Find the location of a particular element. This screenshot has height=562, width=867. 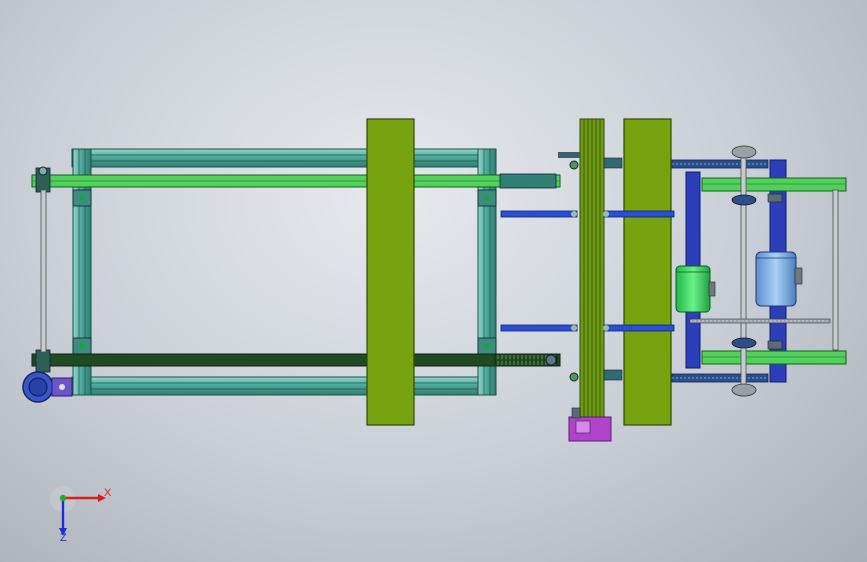

motor-green is located at coordinates (695, 289).